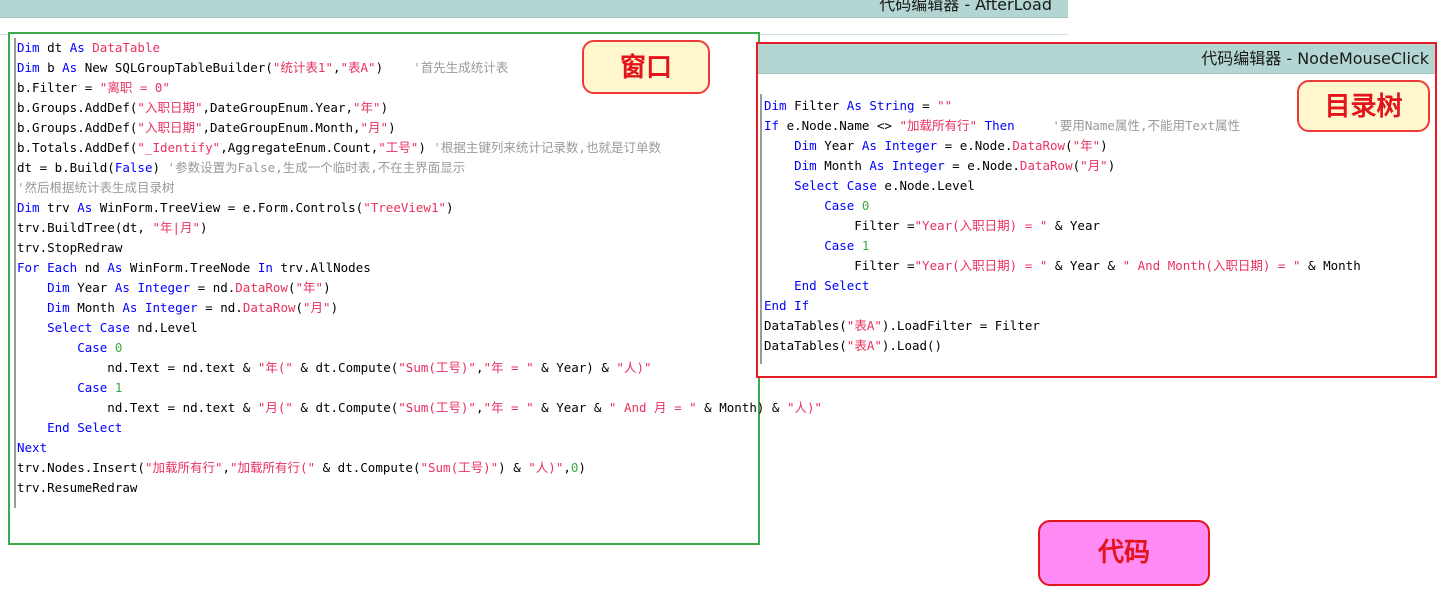  Describe the element at coordinates (419, 248) in the screenshot. I see `code-line: trv.StopRedraw` at that location.